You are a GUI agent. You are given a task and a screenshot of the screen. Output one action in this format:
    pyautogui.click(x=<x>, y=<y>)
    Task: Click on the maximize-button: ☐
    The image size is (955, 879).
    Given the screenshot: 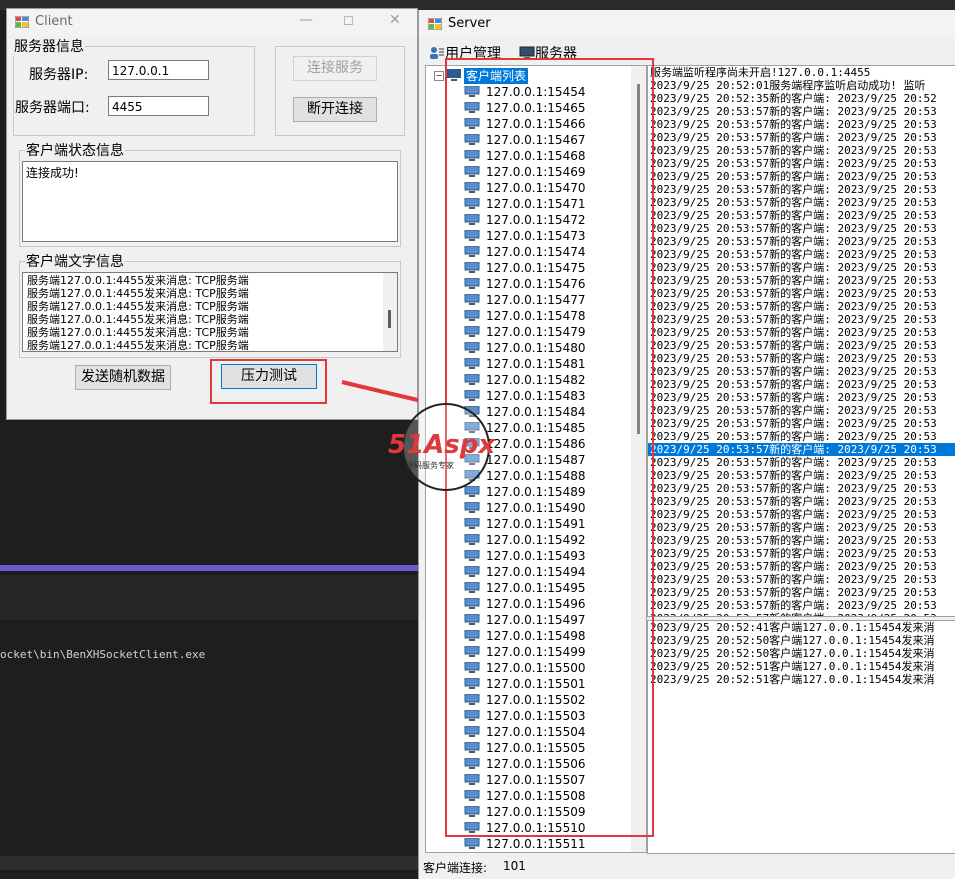 What is the action you would take?
    pyautogui.click(x=348, y=21)
    